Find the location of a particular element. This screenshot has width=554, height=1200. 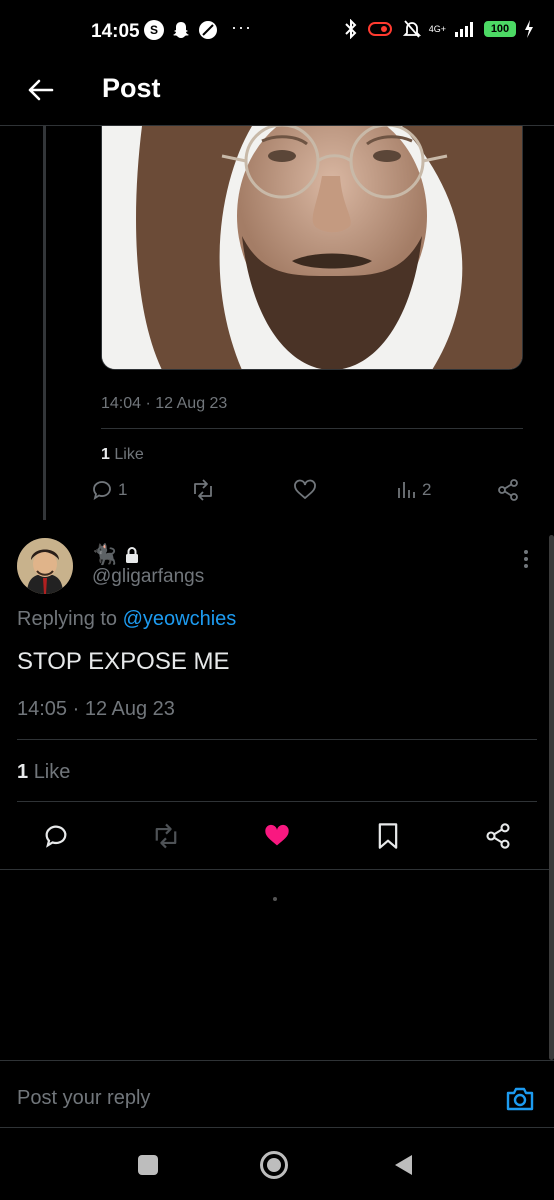

browser-icon is located at coordinates (208, 30).